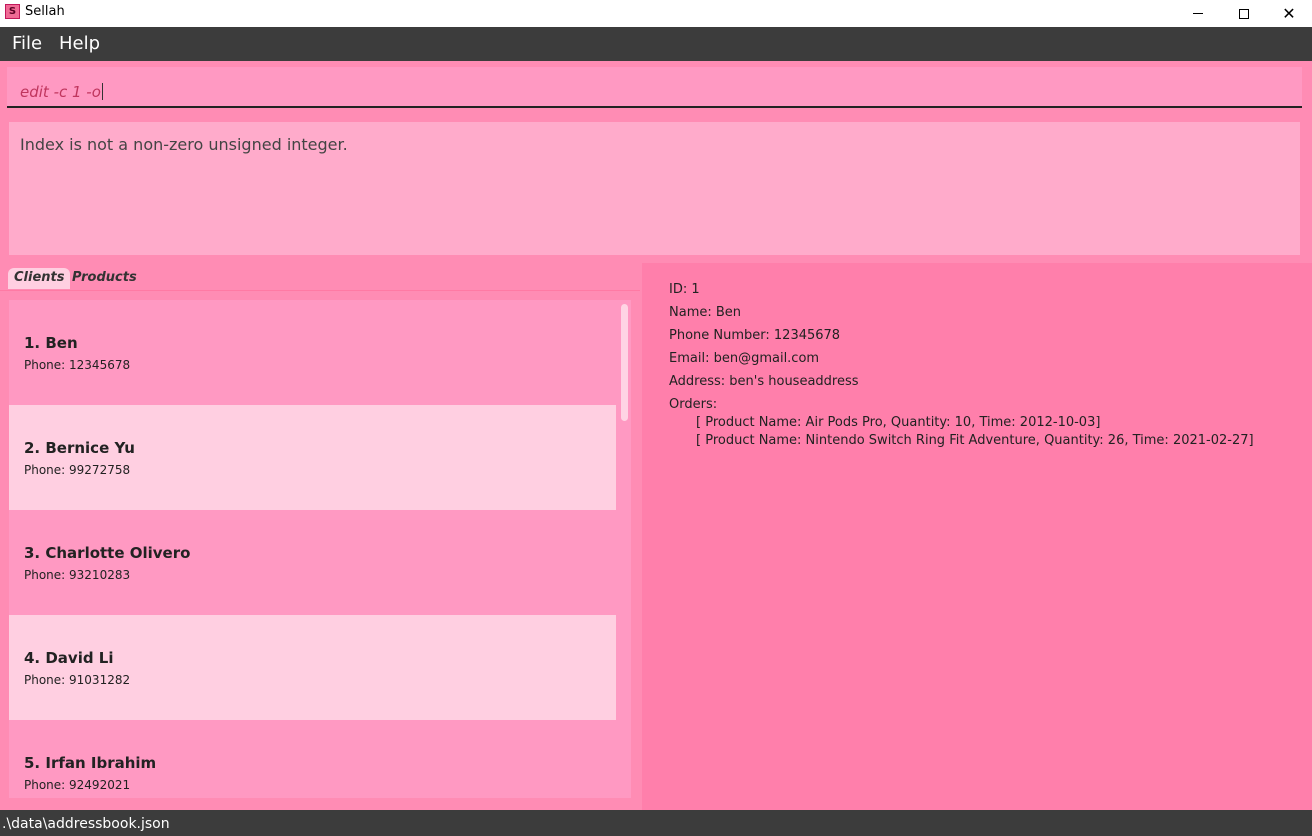 The width and height of the screenshot is (1312, 836). What do you see at coordinates (104, 278) in the screenshot?
I see `tab-products: Products` at bounding box center [104, 278].